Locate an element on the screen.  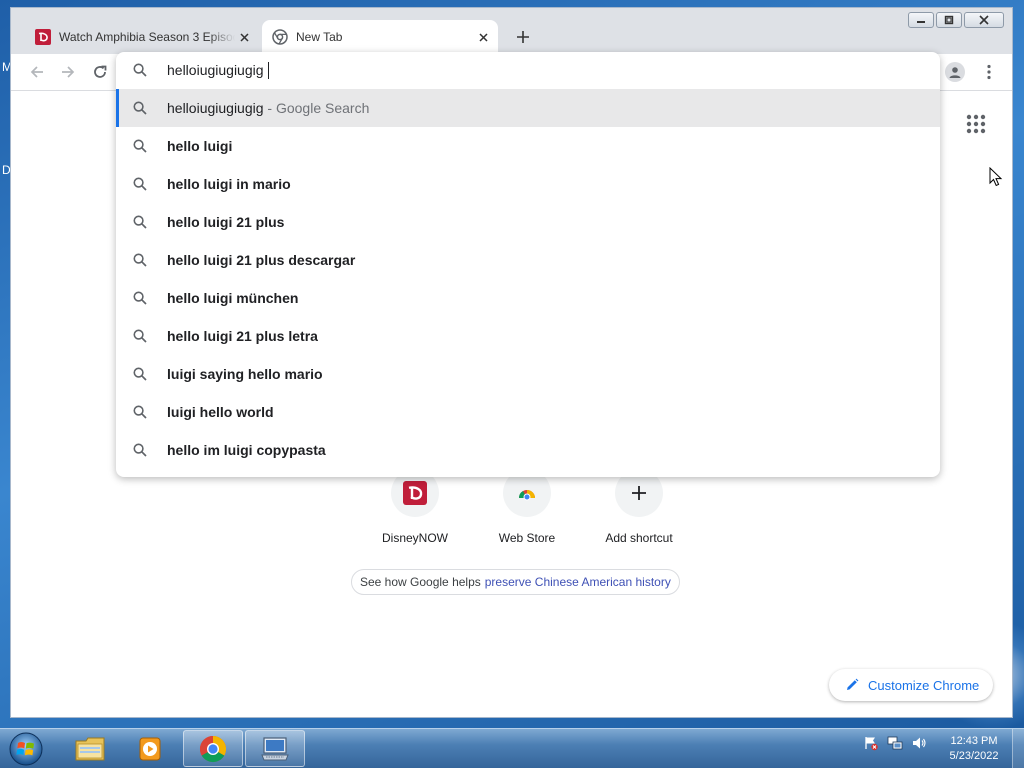
text-caret is located at coordinates (268, 70).